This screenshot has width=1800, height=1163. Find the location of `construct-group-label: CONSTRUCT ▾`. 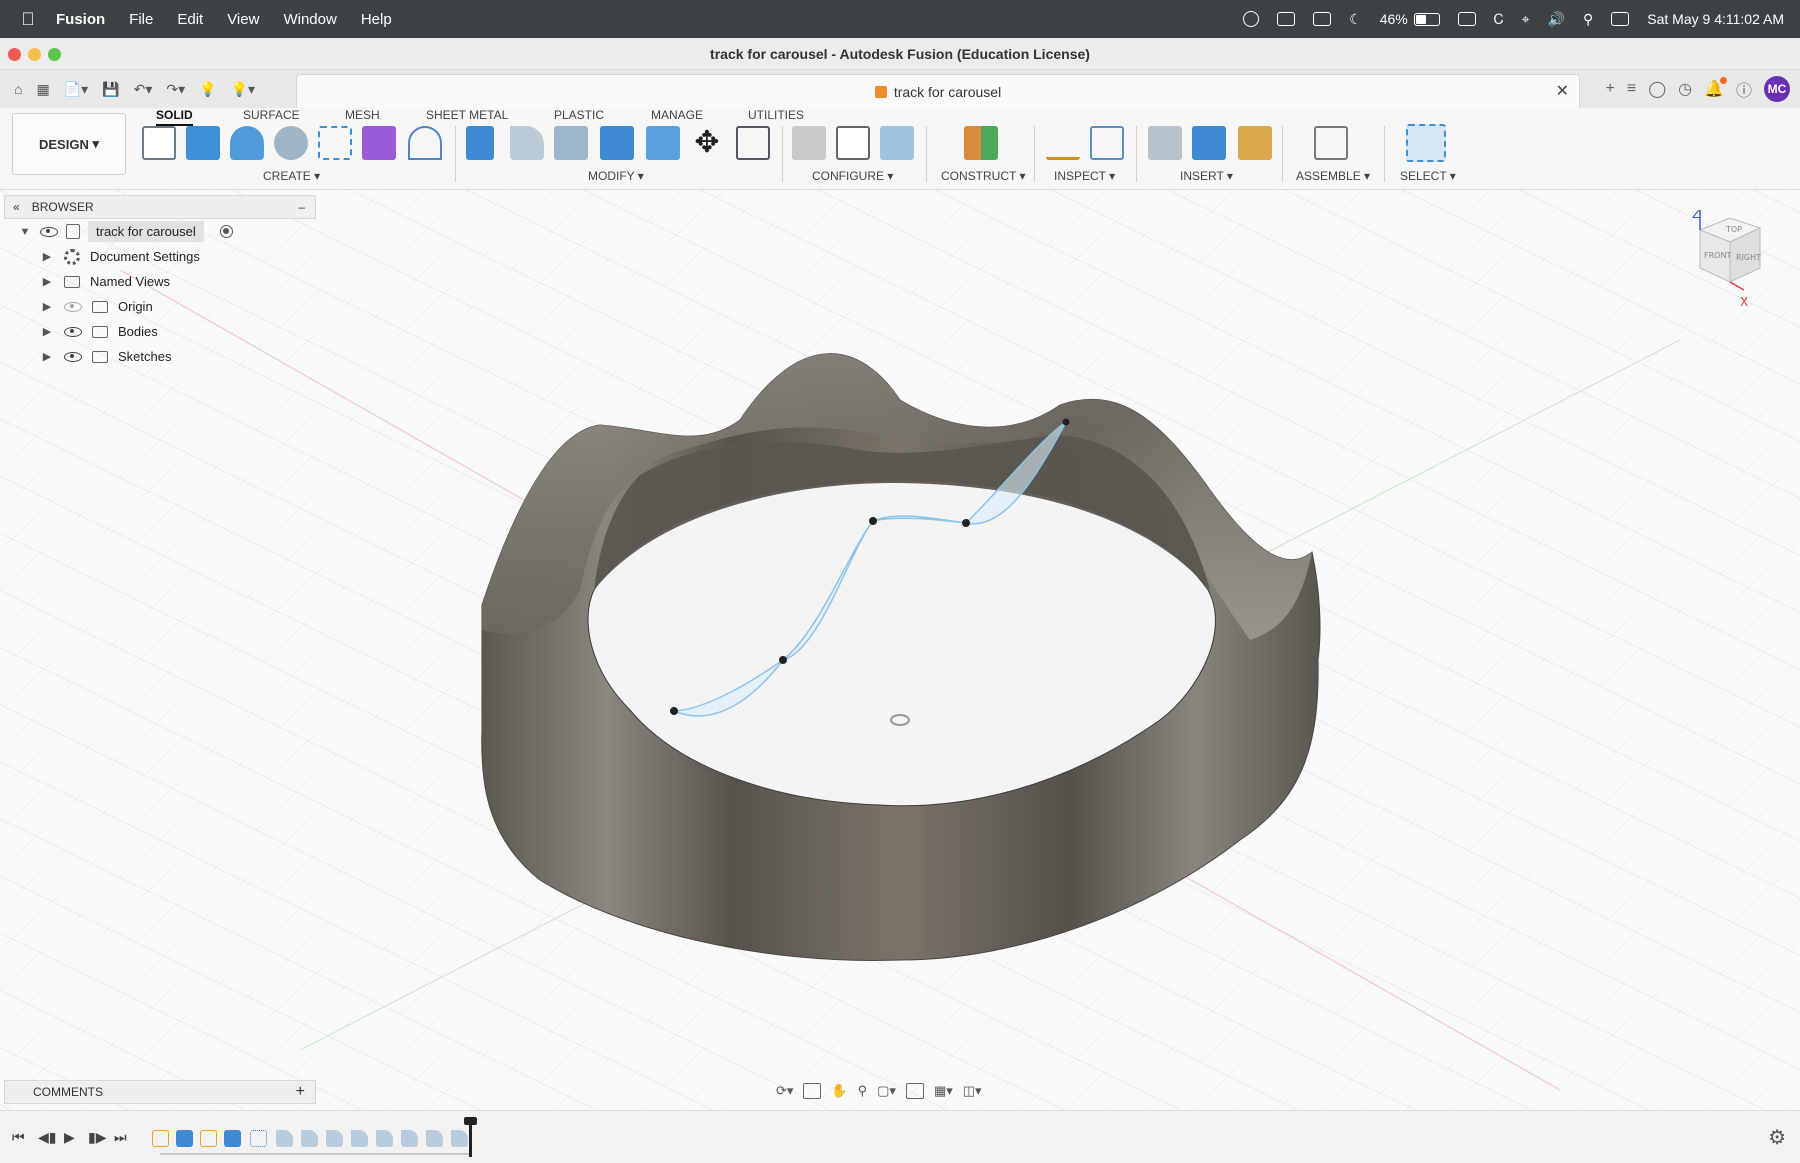

construct-group-label: CONSTRUCT ▾ is located at coordinates (983, 176).